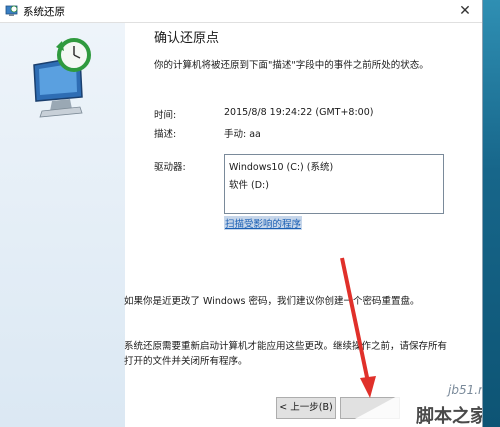  Describe the element at coordinates (165, 115) in the screenshot. I see `time-label: 时间:` at that location.